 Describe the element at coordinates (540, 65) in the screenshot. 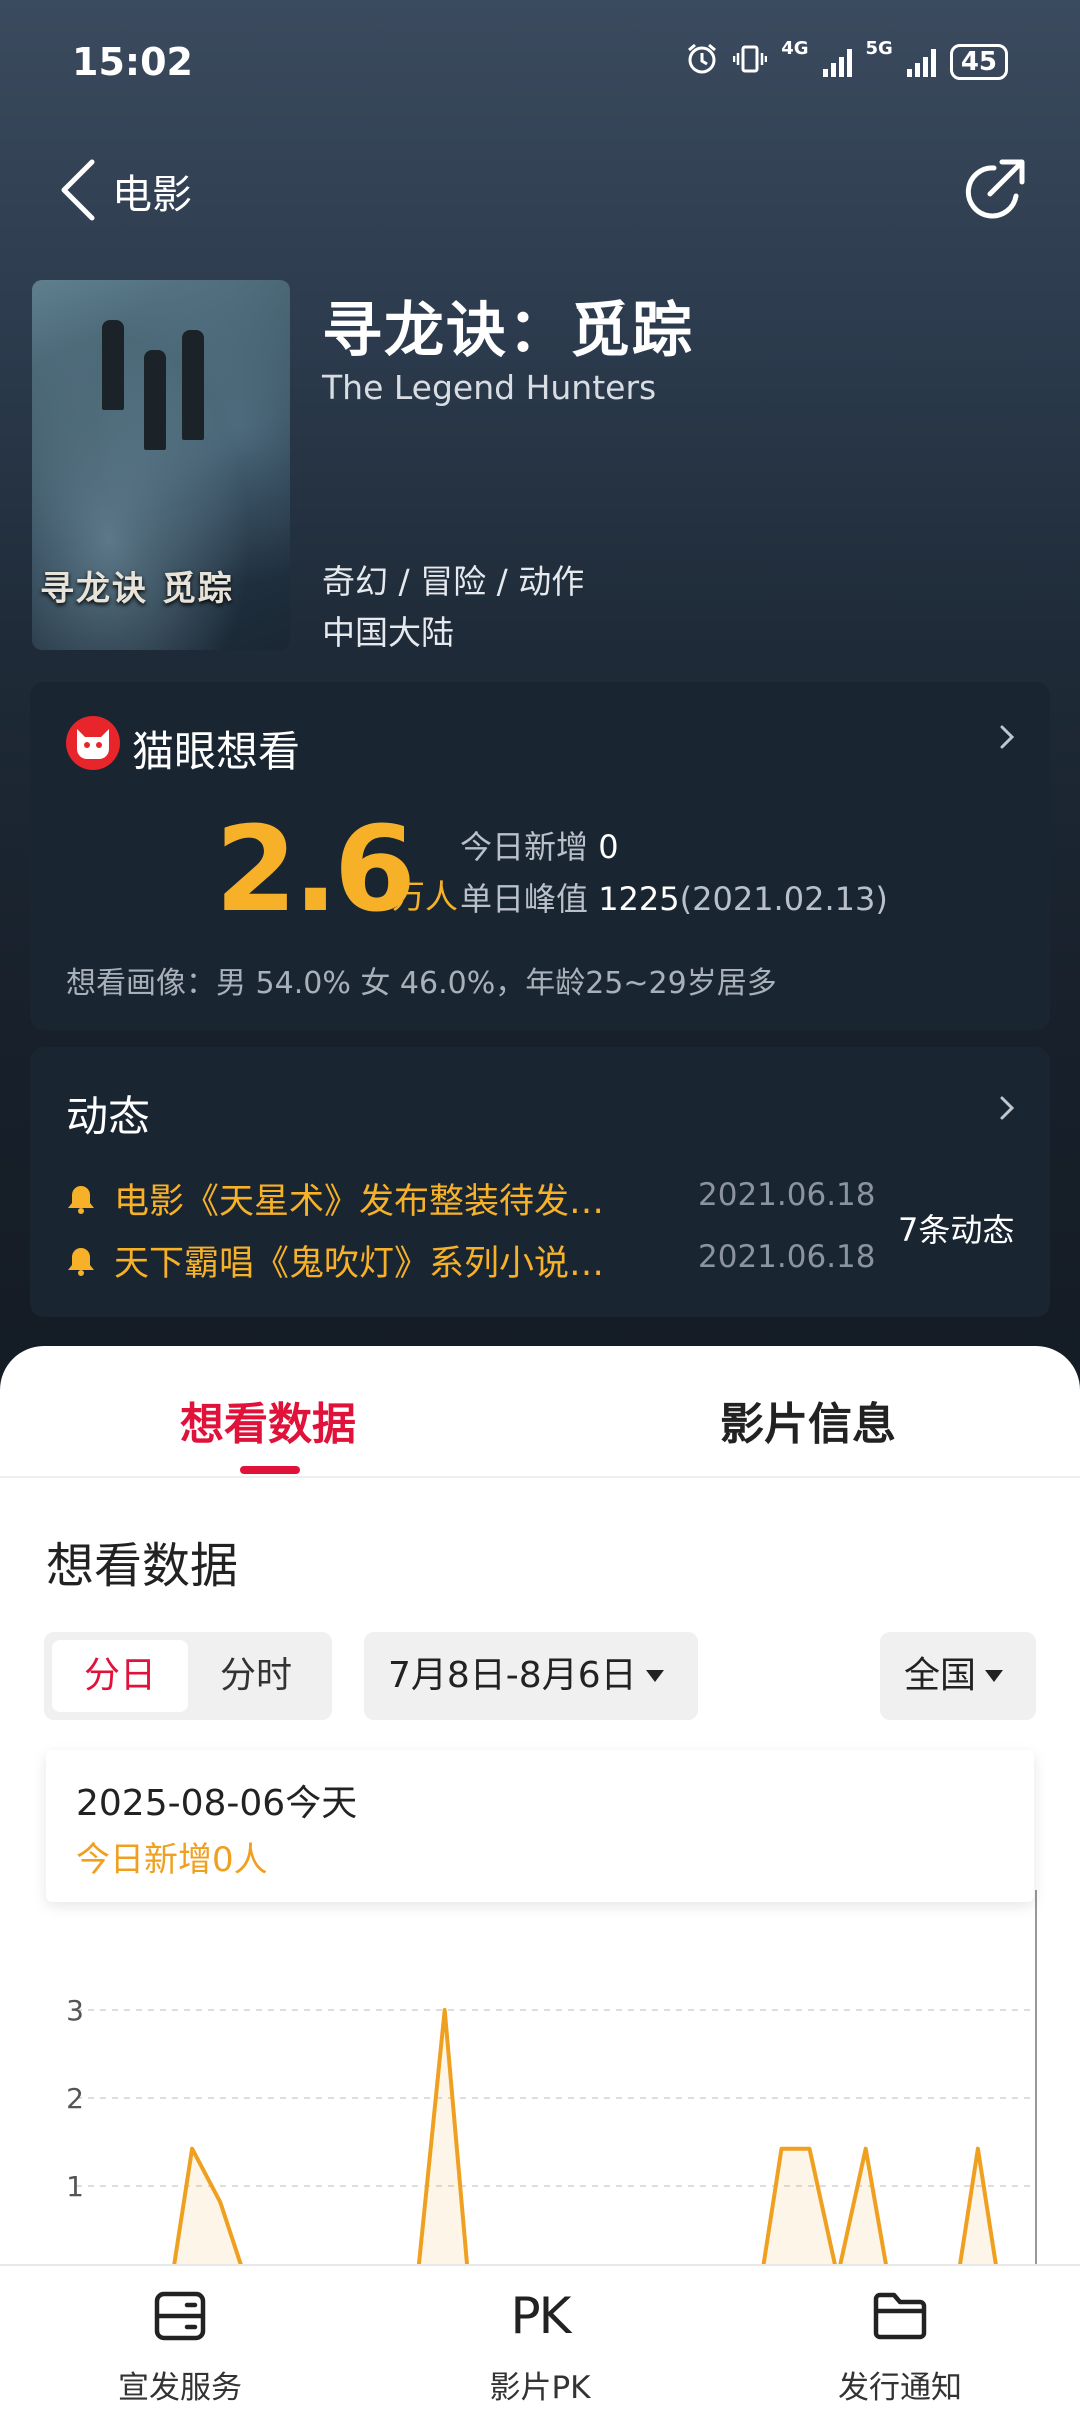

I see `status-bar: 15:02 4G 5G 45` at that location.